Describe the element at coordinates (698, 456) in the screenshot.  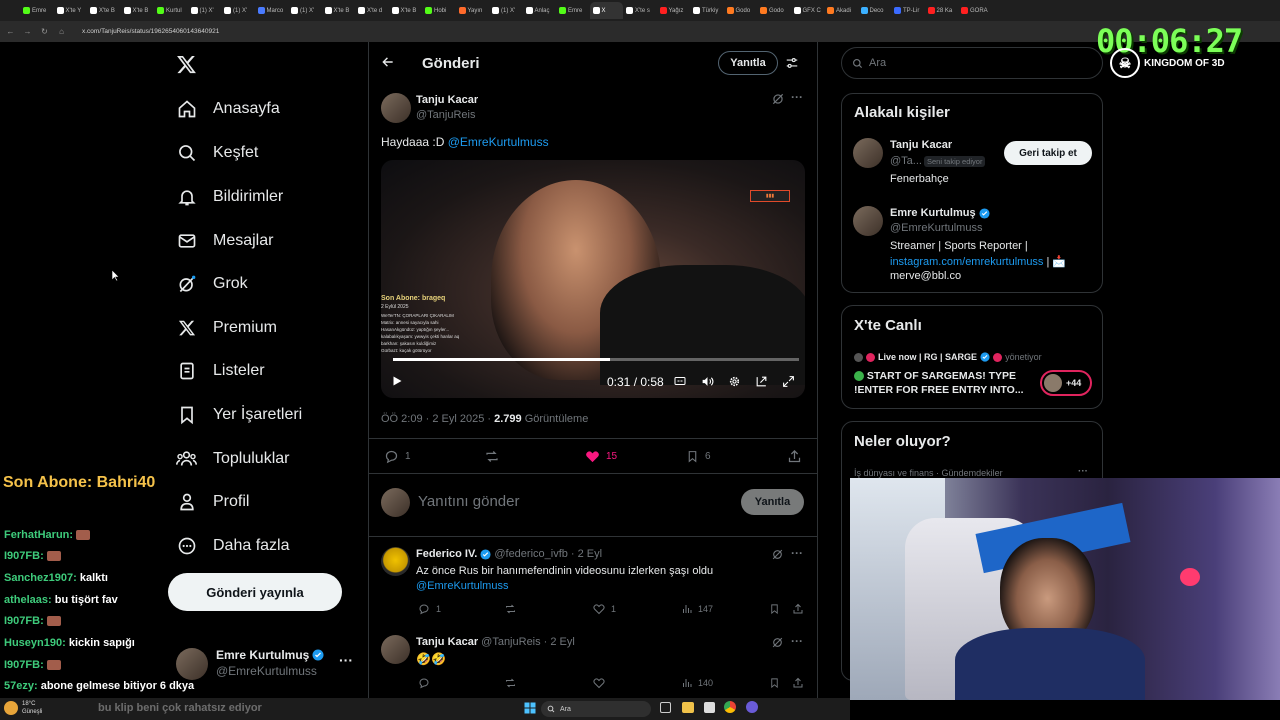
I see `bookmark-action: 6` at that location.